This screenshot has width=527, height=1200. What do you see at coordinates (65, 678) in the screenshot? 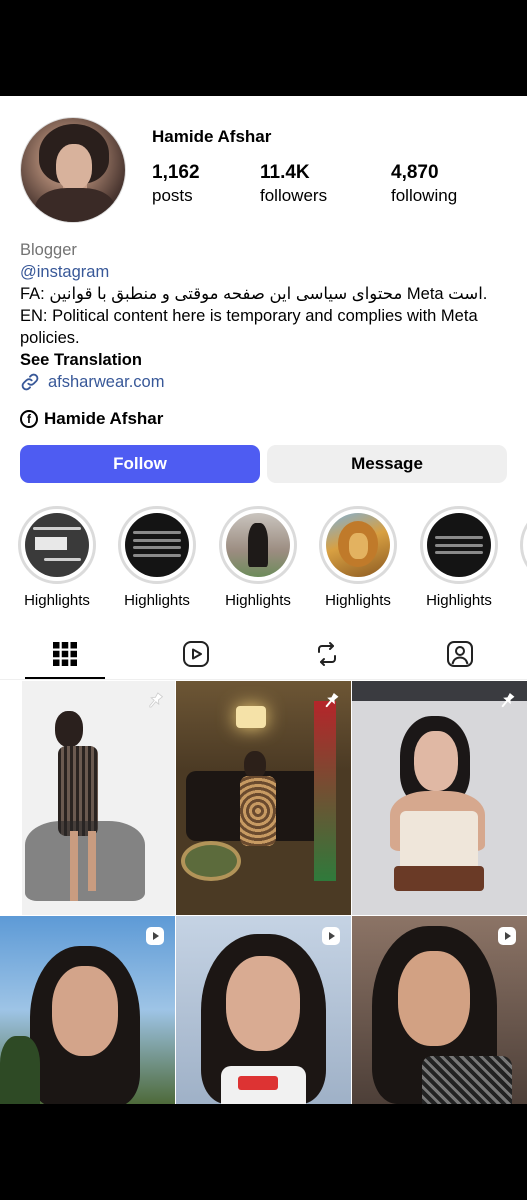
I see `active-tab-indicator` at bounding box center [65, 678].